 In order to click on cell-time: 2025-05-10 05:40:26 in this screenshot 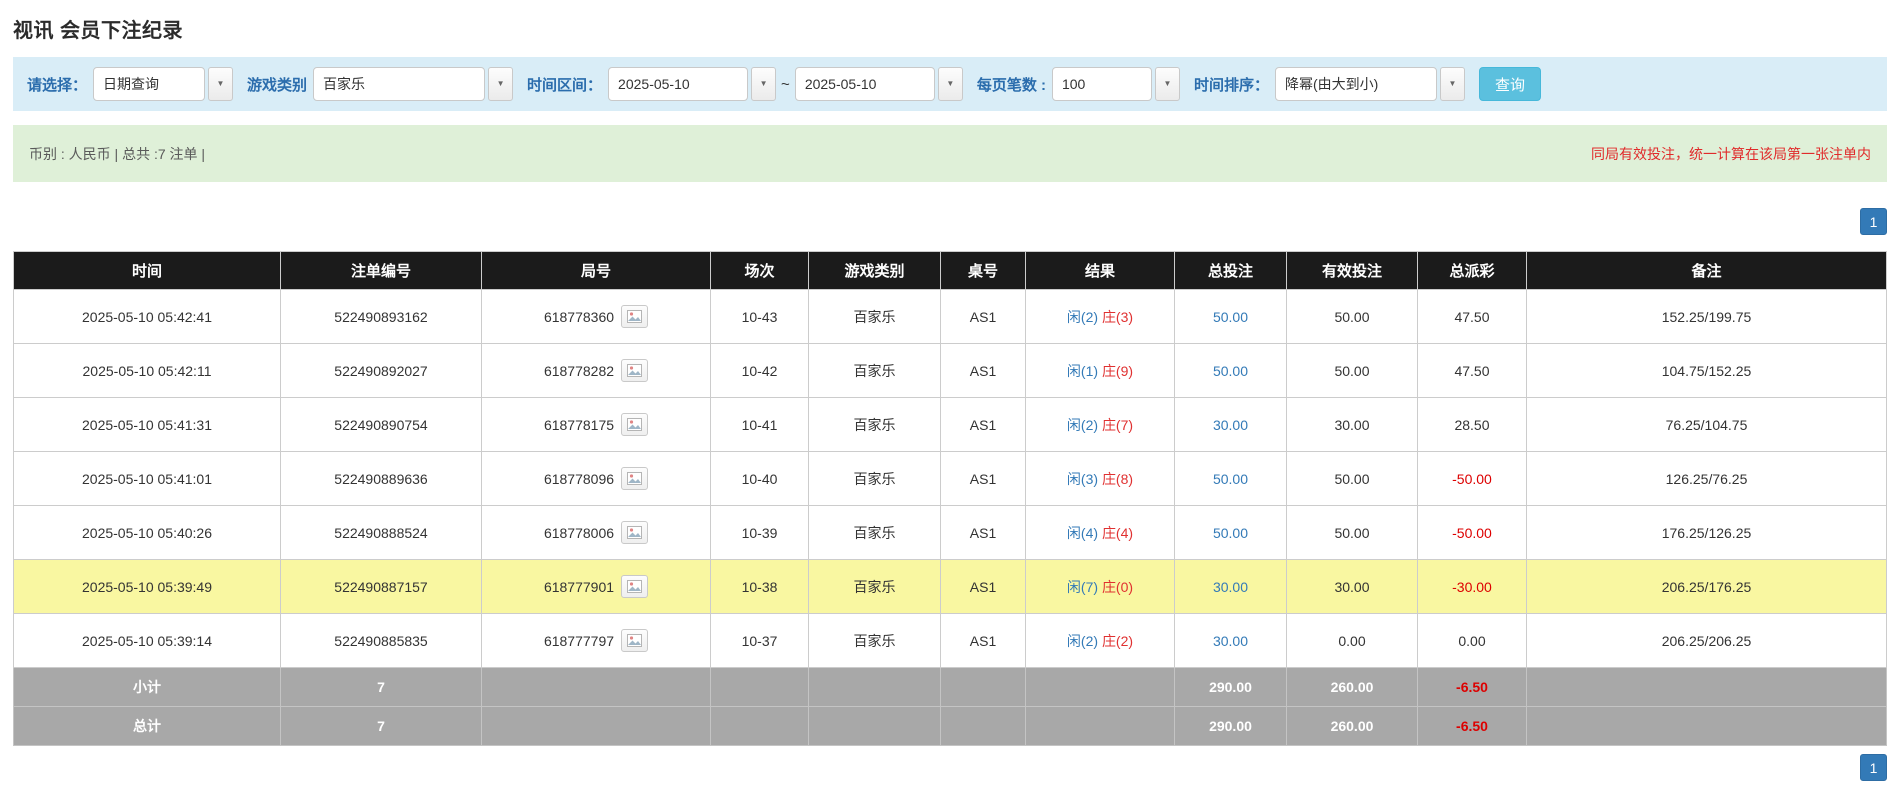, I will do `click(147, 532)`.